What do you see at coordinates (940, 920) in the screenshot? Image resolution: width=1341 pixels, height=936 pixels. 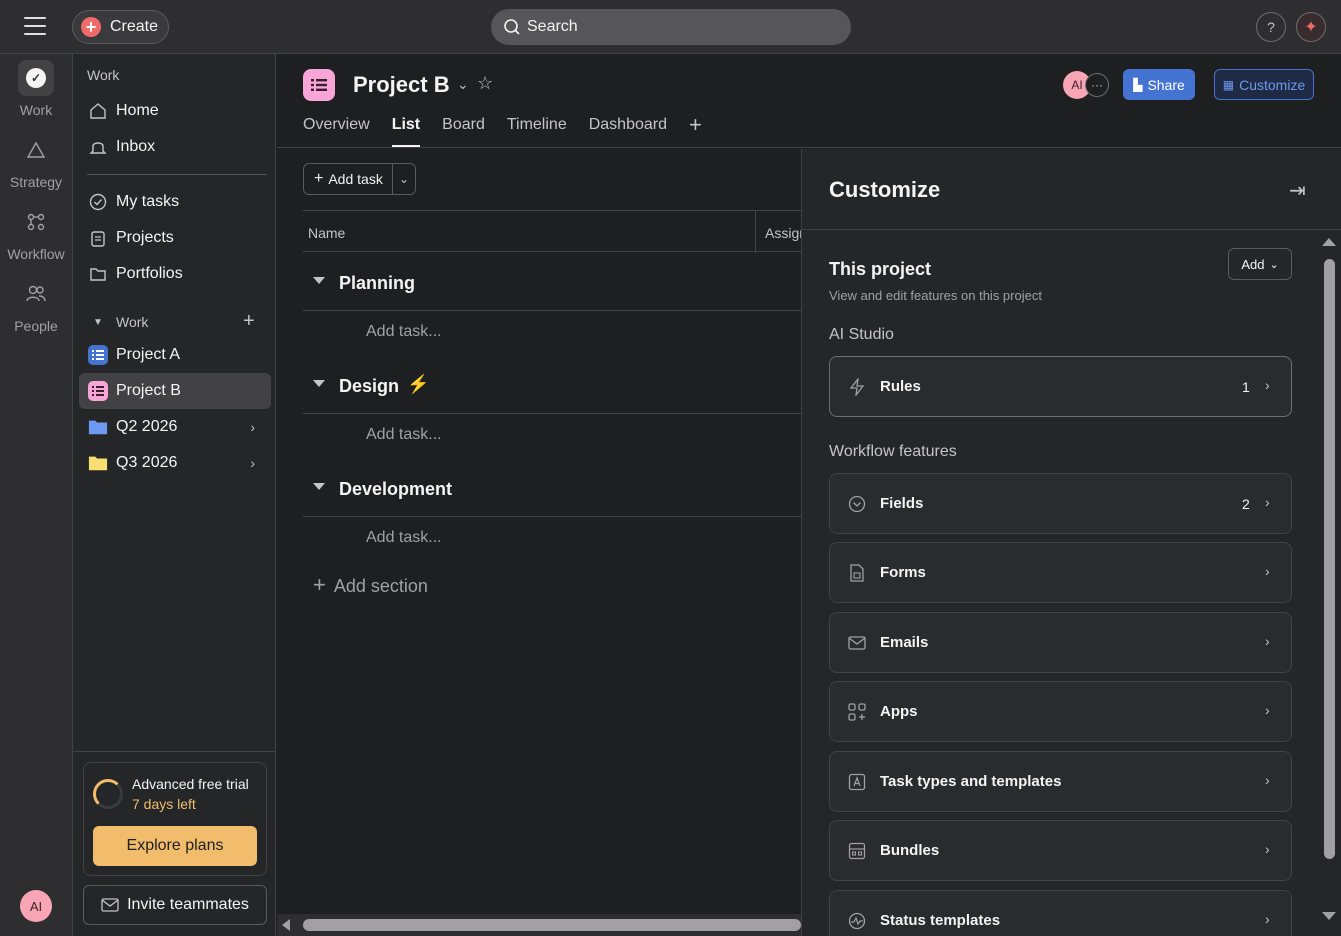 I see `card-label: Status templates` at bounding box center [940, 920].